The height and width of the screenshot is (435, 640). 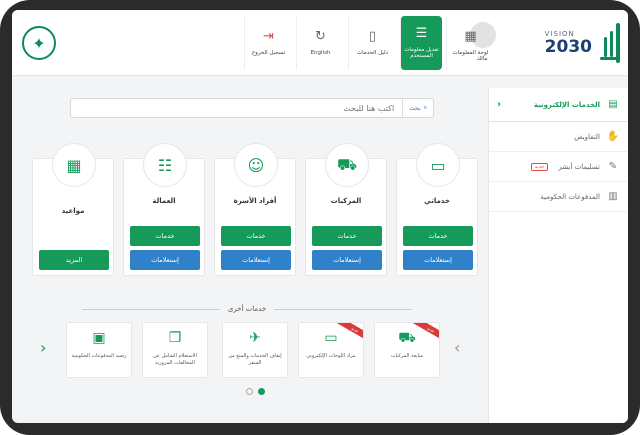 What do you see at coordinates (255, 201) in the screenshot?
I see `card-title: أفراد الأسرة` at bounding box center [255, 201].